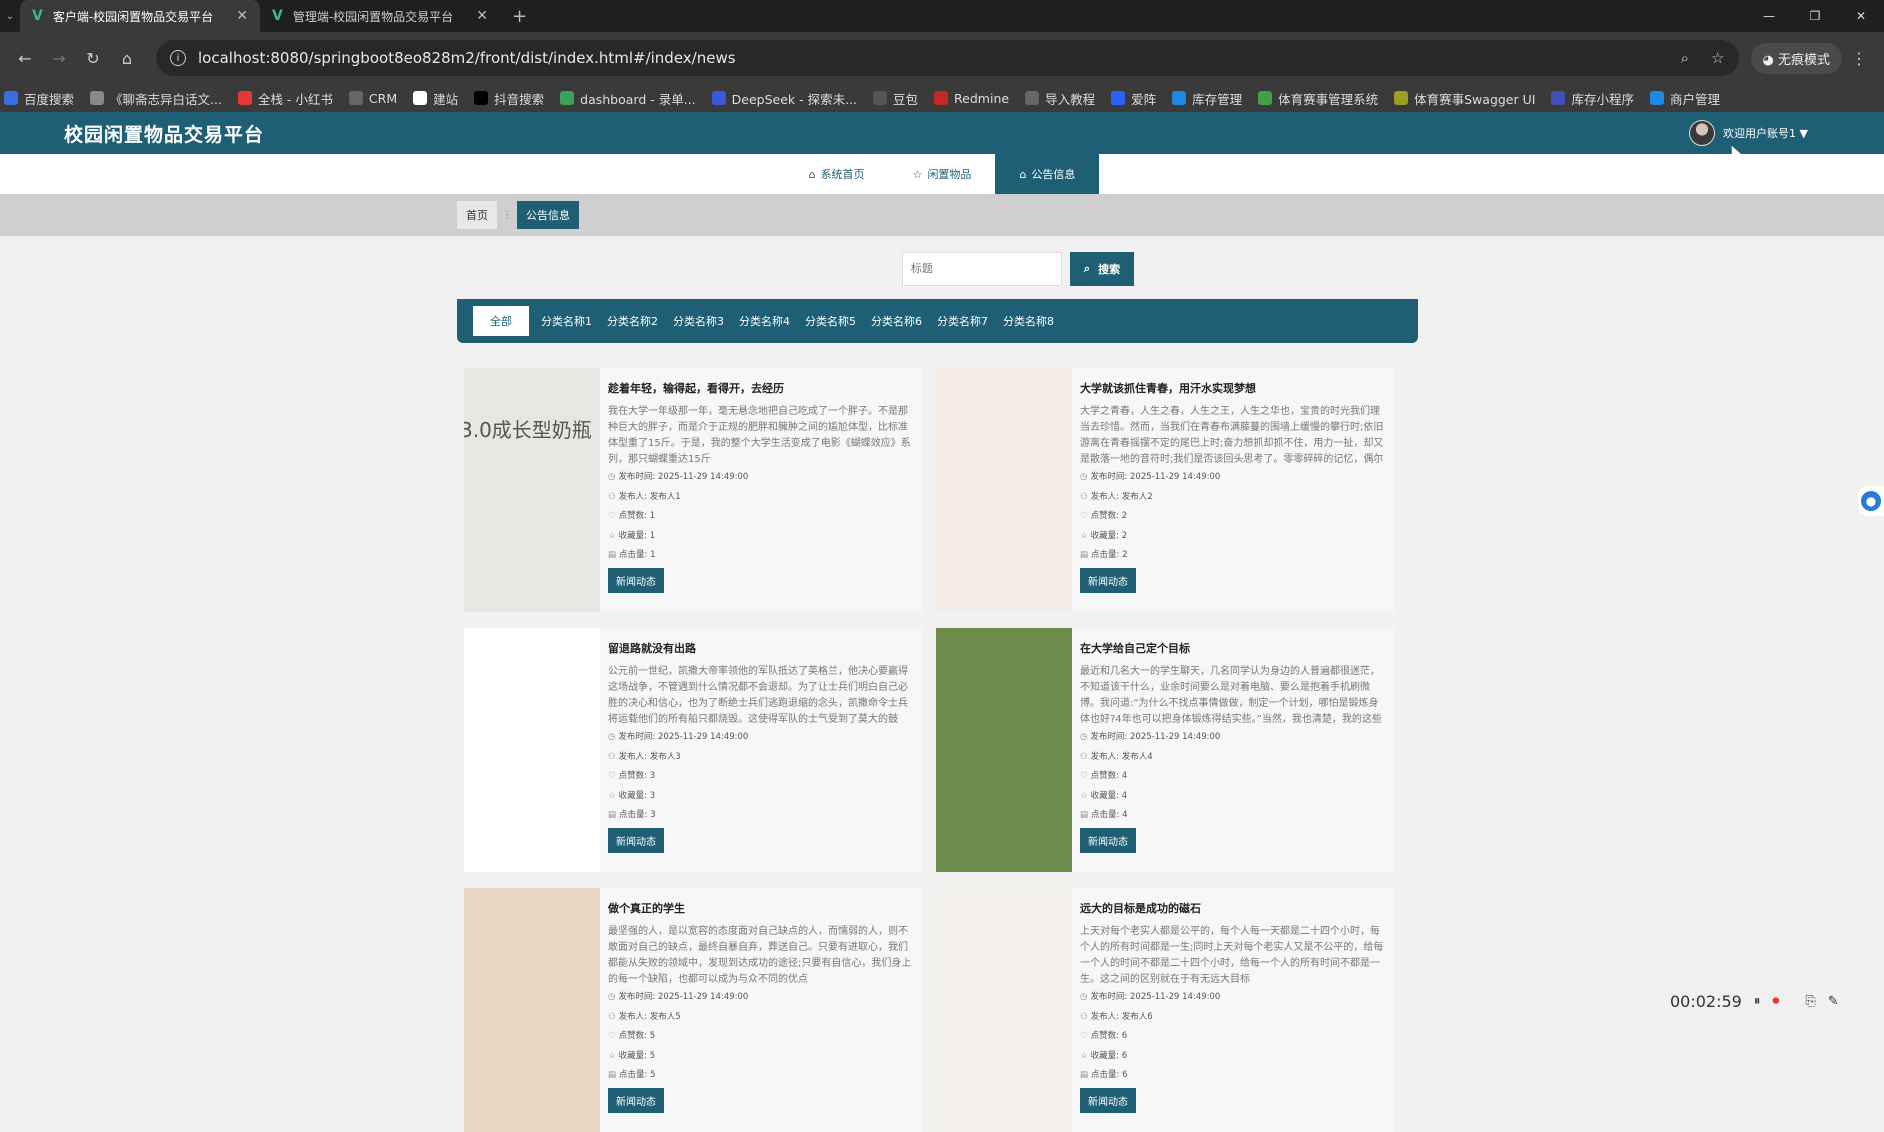  Describe the element at coordinates (1717, 58) in the screenshot. I see `bookmark-star-icon: ☆` at that location.